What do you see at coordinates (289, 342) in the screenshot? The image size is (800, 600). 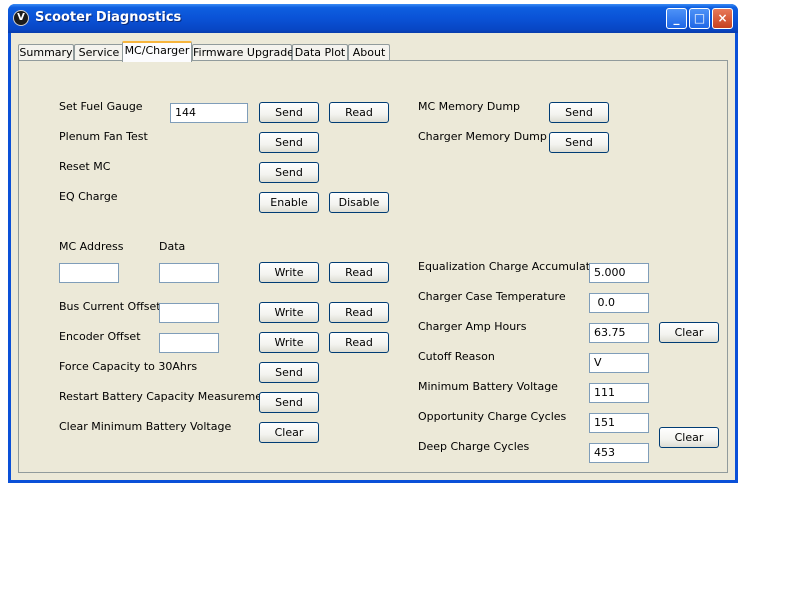 I see `encoder-write-button: Write` at bounding box center [289, 342].